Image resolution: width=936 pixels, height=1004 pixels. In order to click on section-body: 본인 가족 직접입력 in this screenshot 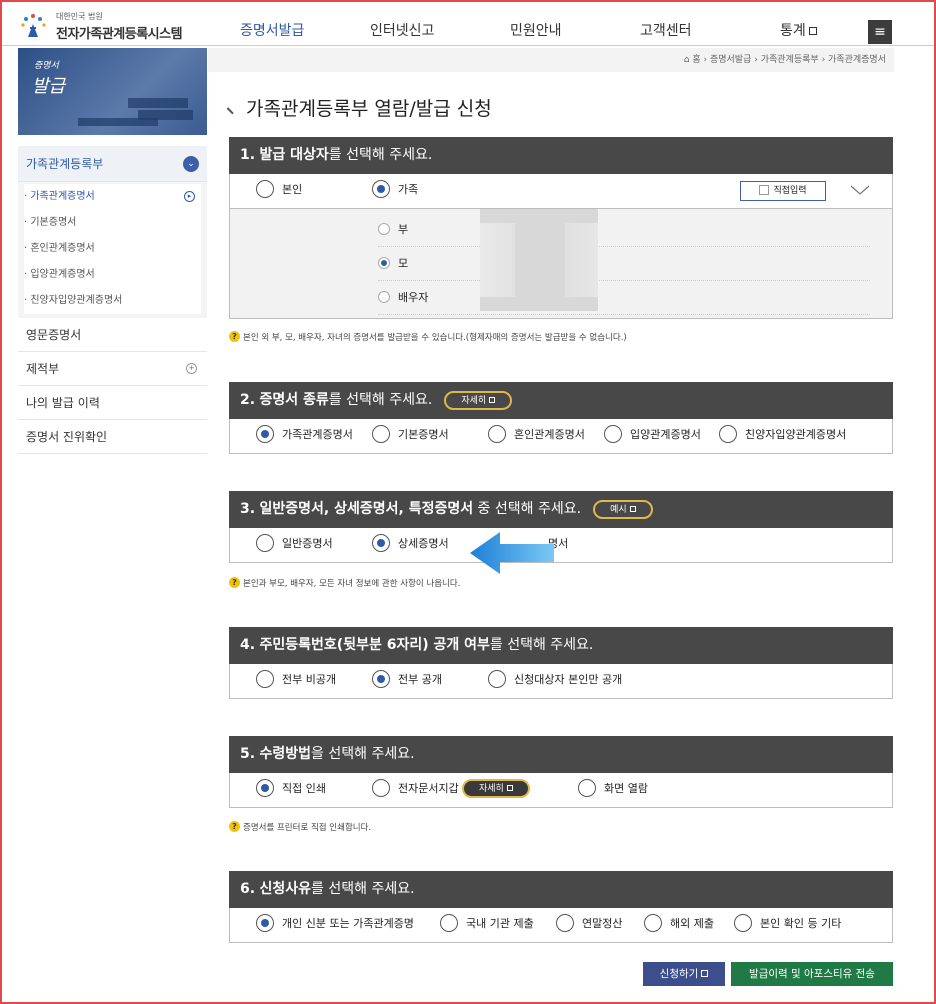, I will do `click(561, 191)`.